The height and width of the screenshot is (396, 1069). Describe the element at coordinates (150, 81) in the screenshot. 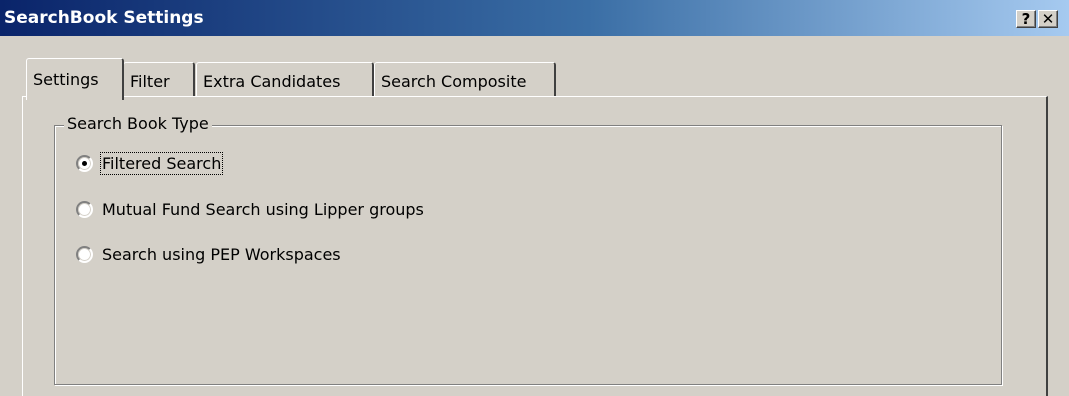

I see `tab-label: Filter` at that location.